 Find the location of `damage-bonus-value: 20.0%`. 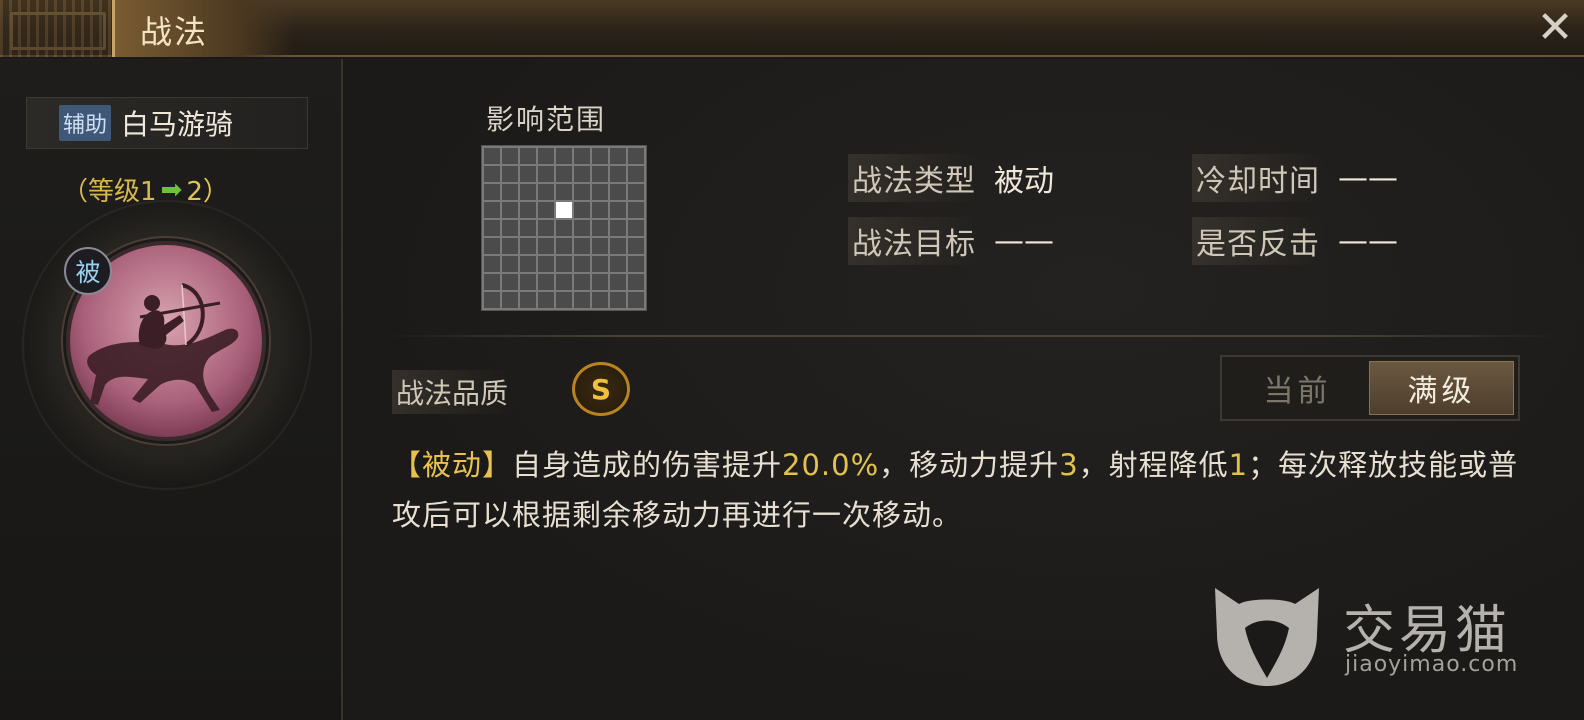

damage-bonus-value: 20.0% is located at coordinates (831, 465).